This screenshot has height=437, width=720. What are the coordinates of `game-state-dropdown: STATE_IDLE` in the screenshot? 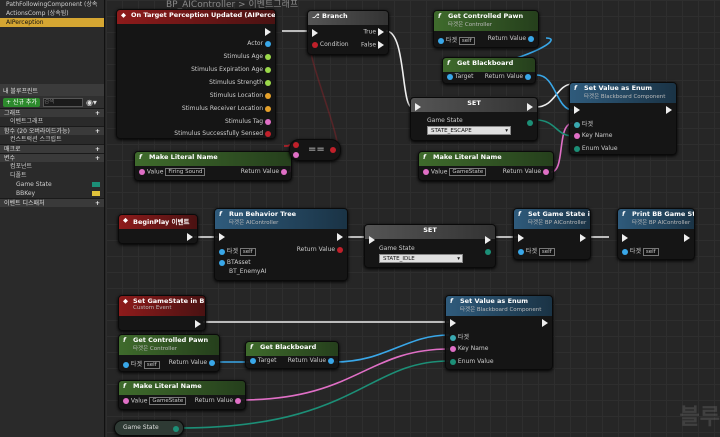 It's located at (421, 258).